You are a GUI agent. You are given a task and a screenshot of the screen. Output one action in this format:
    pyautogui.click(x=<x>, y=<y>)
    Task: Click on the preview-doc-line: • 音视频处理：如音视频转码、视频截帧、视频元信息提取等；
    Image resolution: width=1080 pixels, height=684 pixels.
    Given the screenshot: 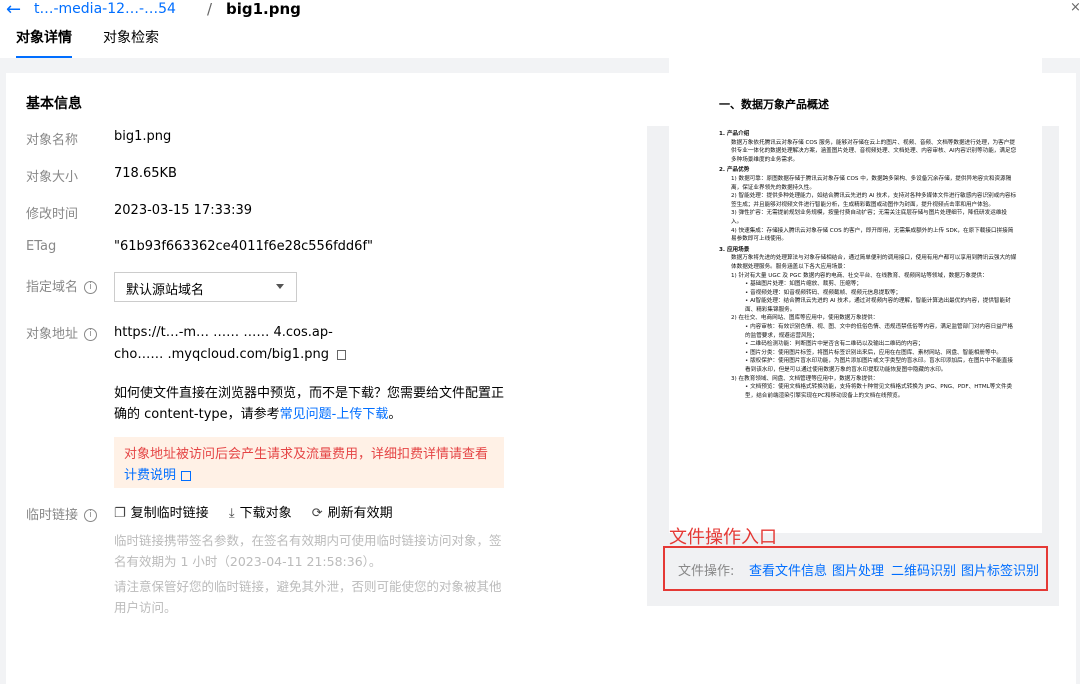 What is the action you would take?
    pyautogui.click(x=823, y=292)
    